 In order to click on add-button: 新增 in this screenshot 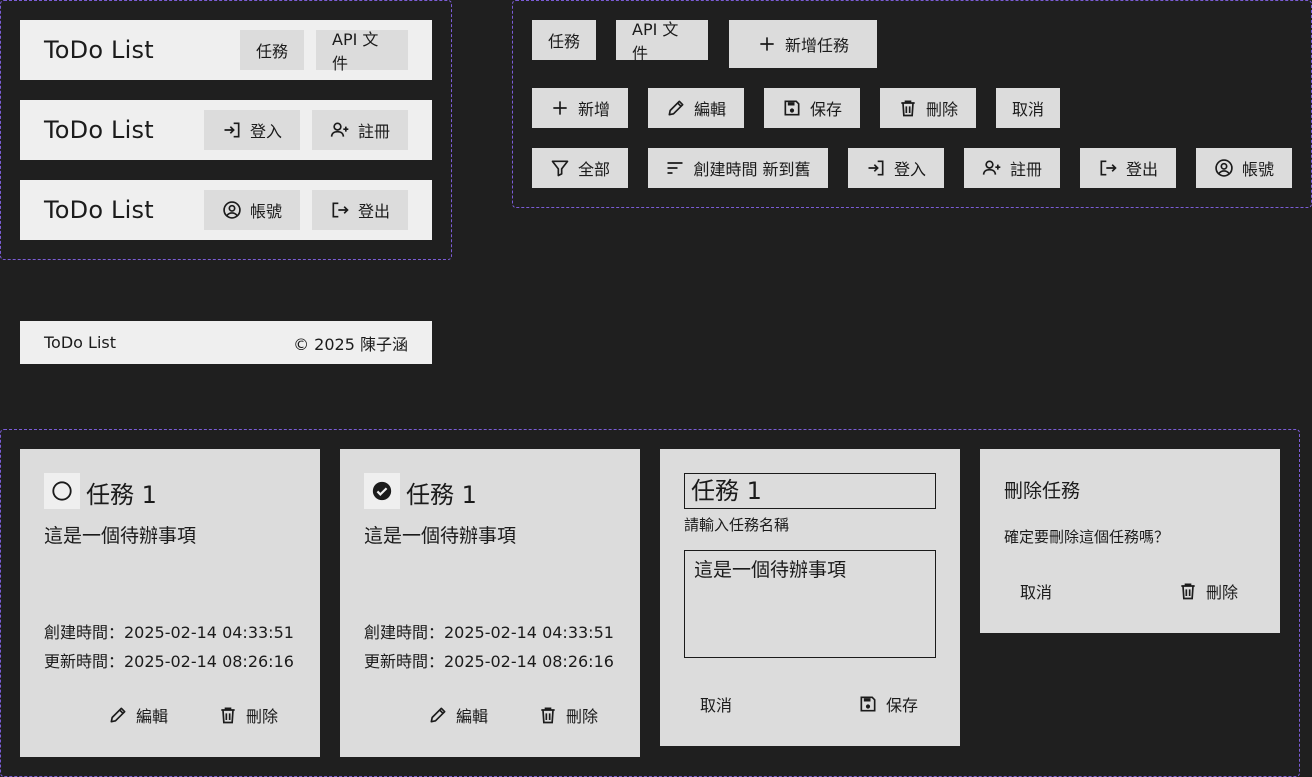, I will do `click(580, 108)`.